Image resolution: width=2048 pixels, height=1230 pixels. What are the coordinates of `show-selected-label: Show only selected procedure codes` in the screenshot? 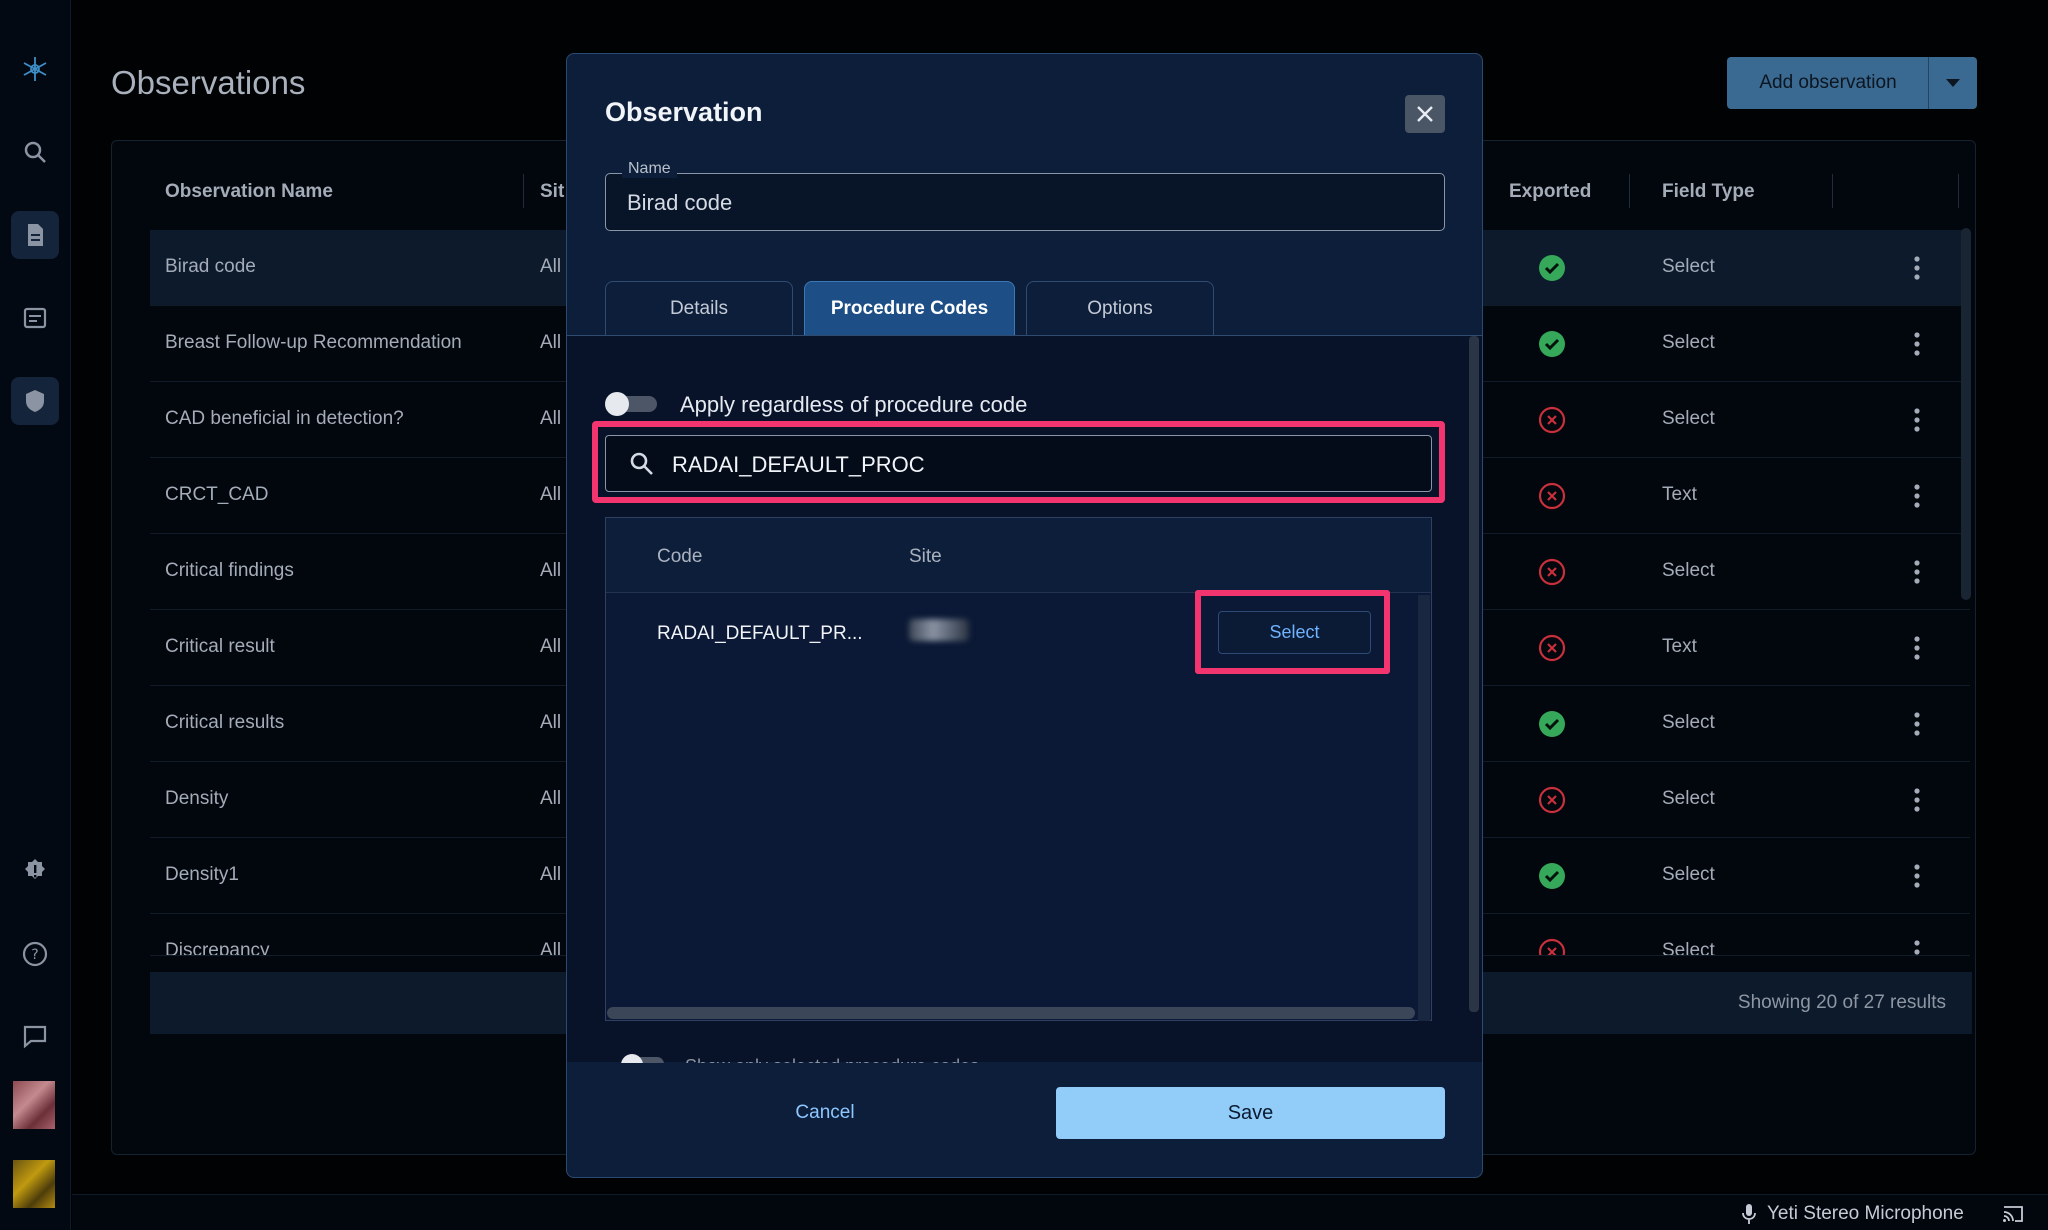 It's located at (850, 1057).